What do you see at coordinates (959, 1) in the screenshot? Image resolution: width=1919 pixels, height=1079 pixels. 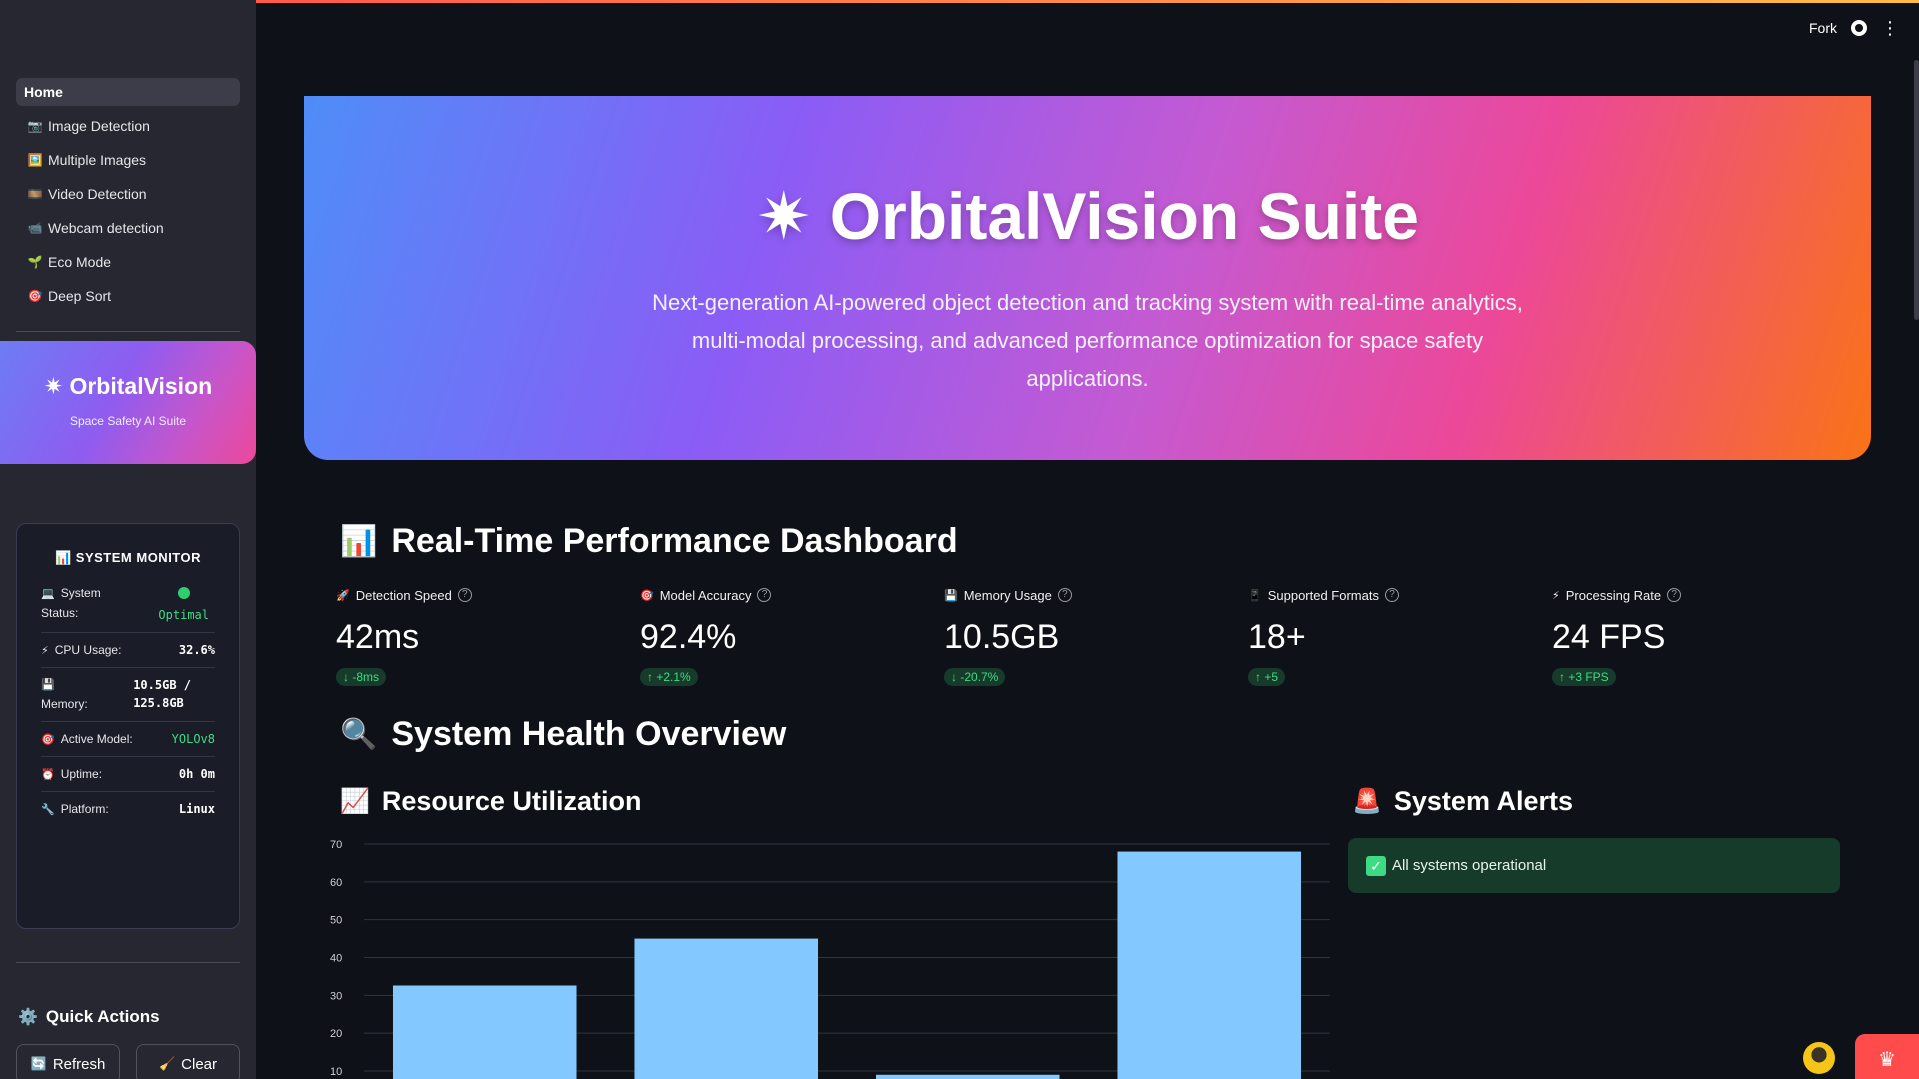 I see `top-accent-line` at bounding box center [959, 1].